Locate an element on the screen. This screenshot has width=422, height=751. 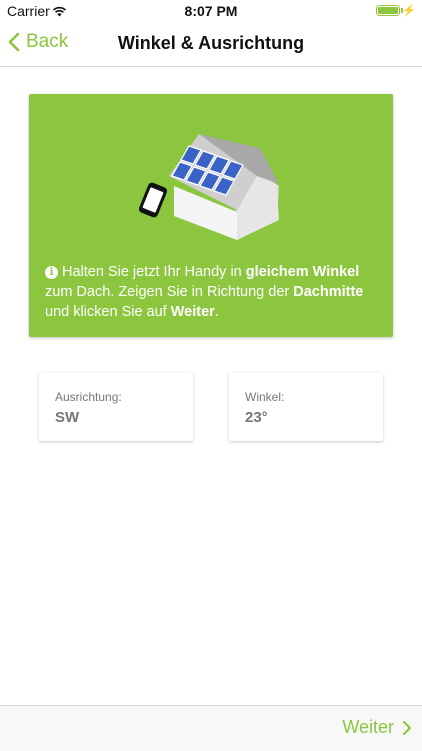
bottom-toolbar: Weiter is located at coordinates (211, 728).